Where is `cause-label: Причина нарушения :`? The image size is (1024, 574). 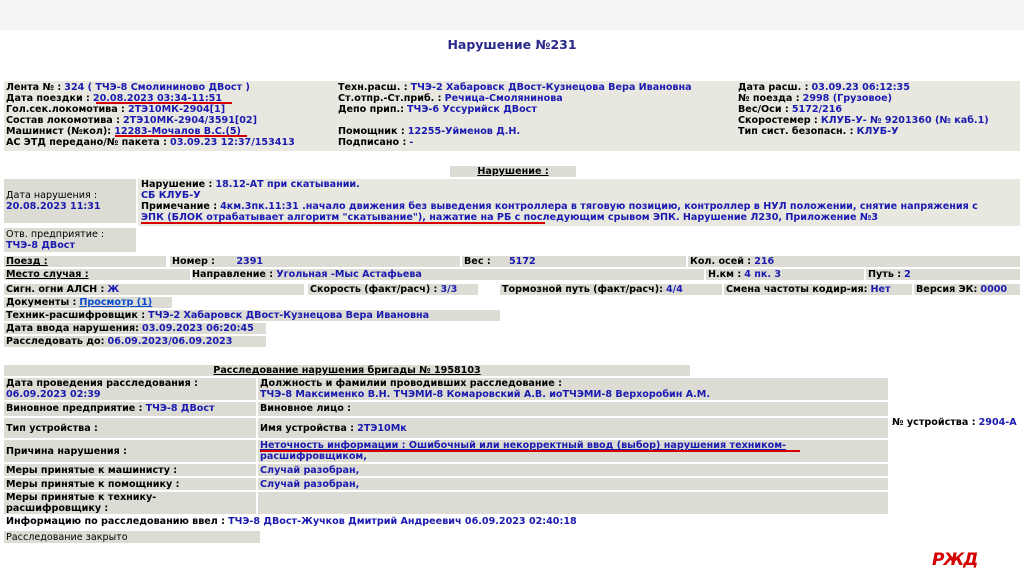
cause-label: Причина нарушения : is located at coordinates (66, 451).